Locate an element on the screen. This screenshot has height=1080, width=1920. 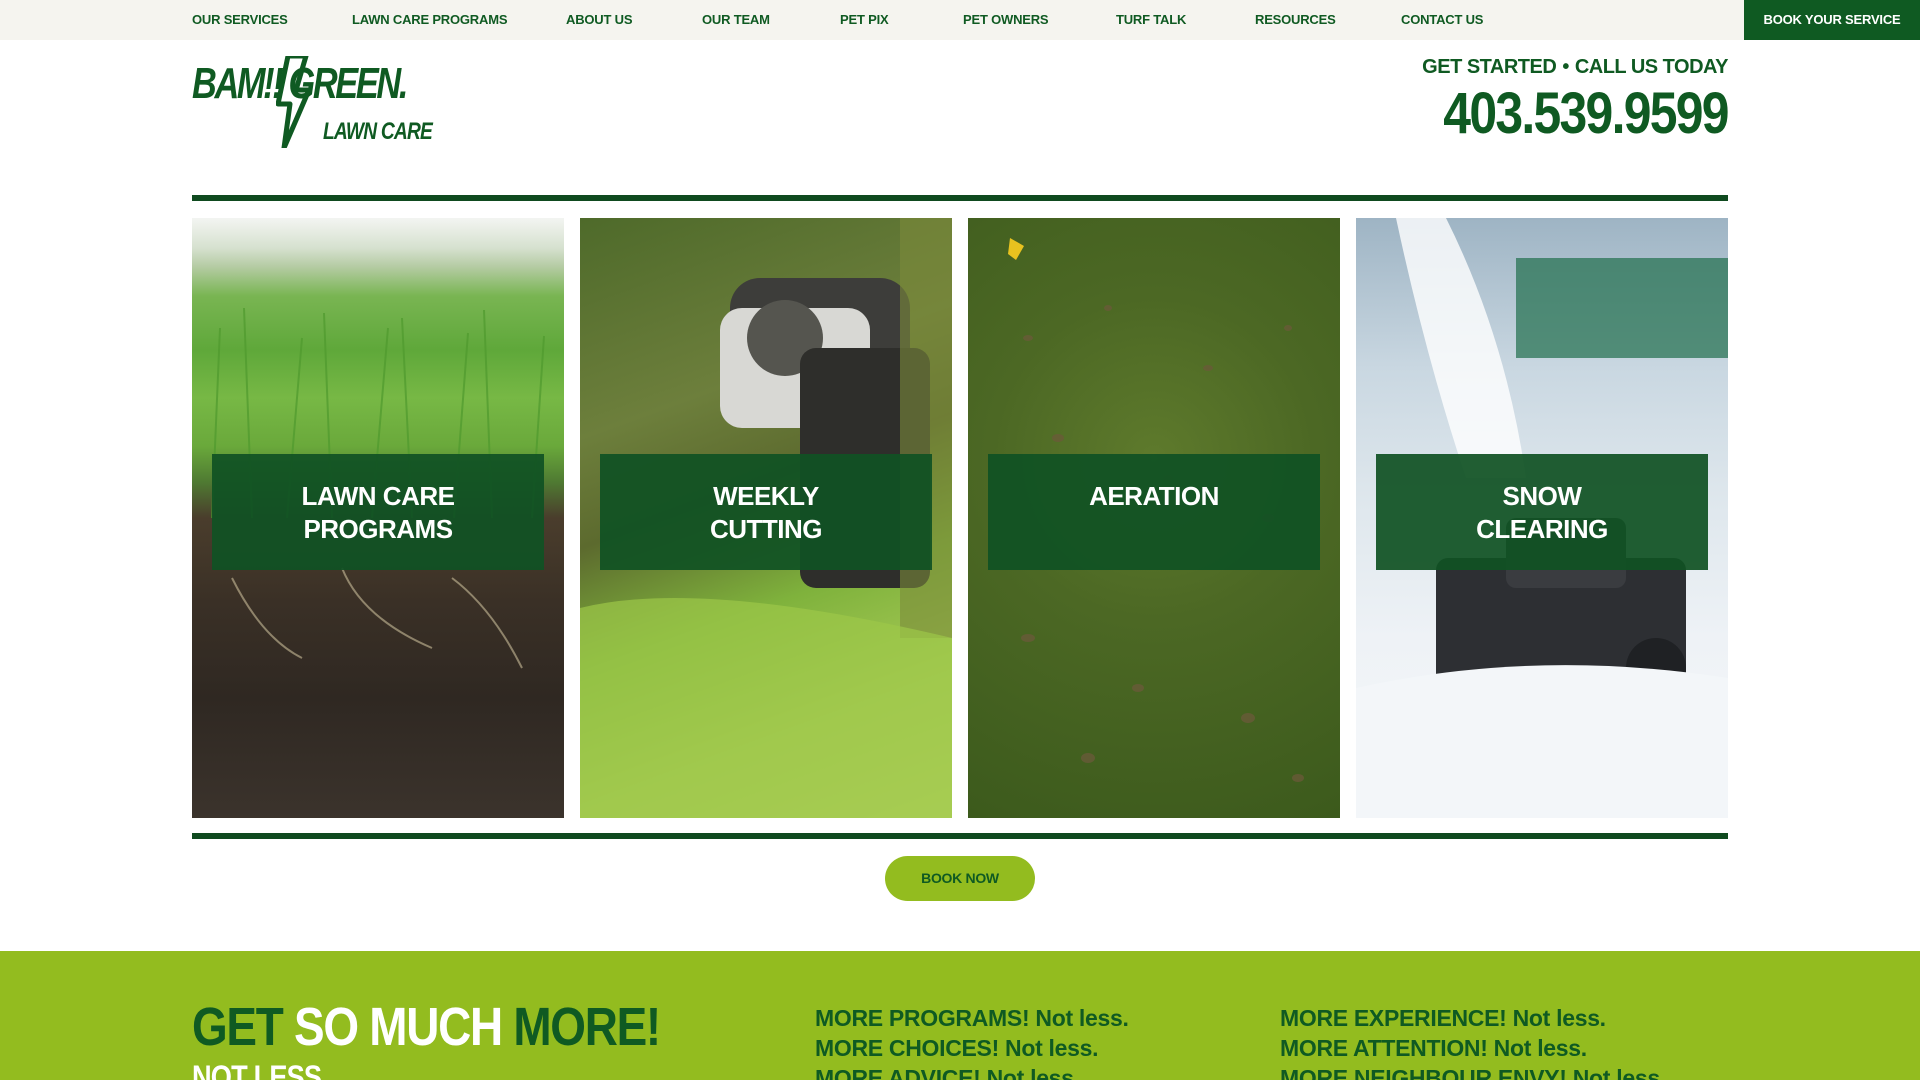
tile-aeration: AERATION is located at coordinates (1154, 518).